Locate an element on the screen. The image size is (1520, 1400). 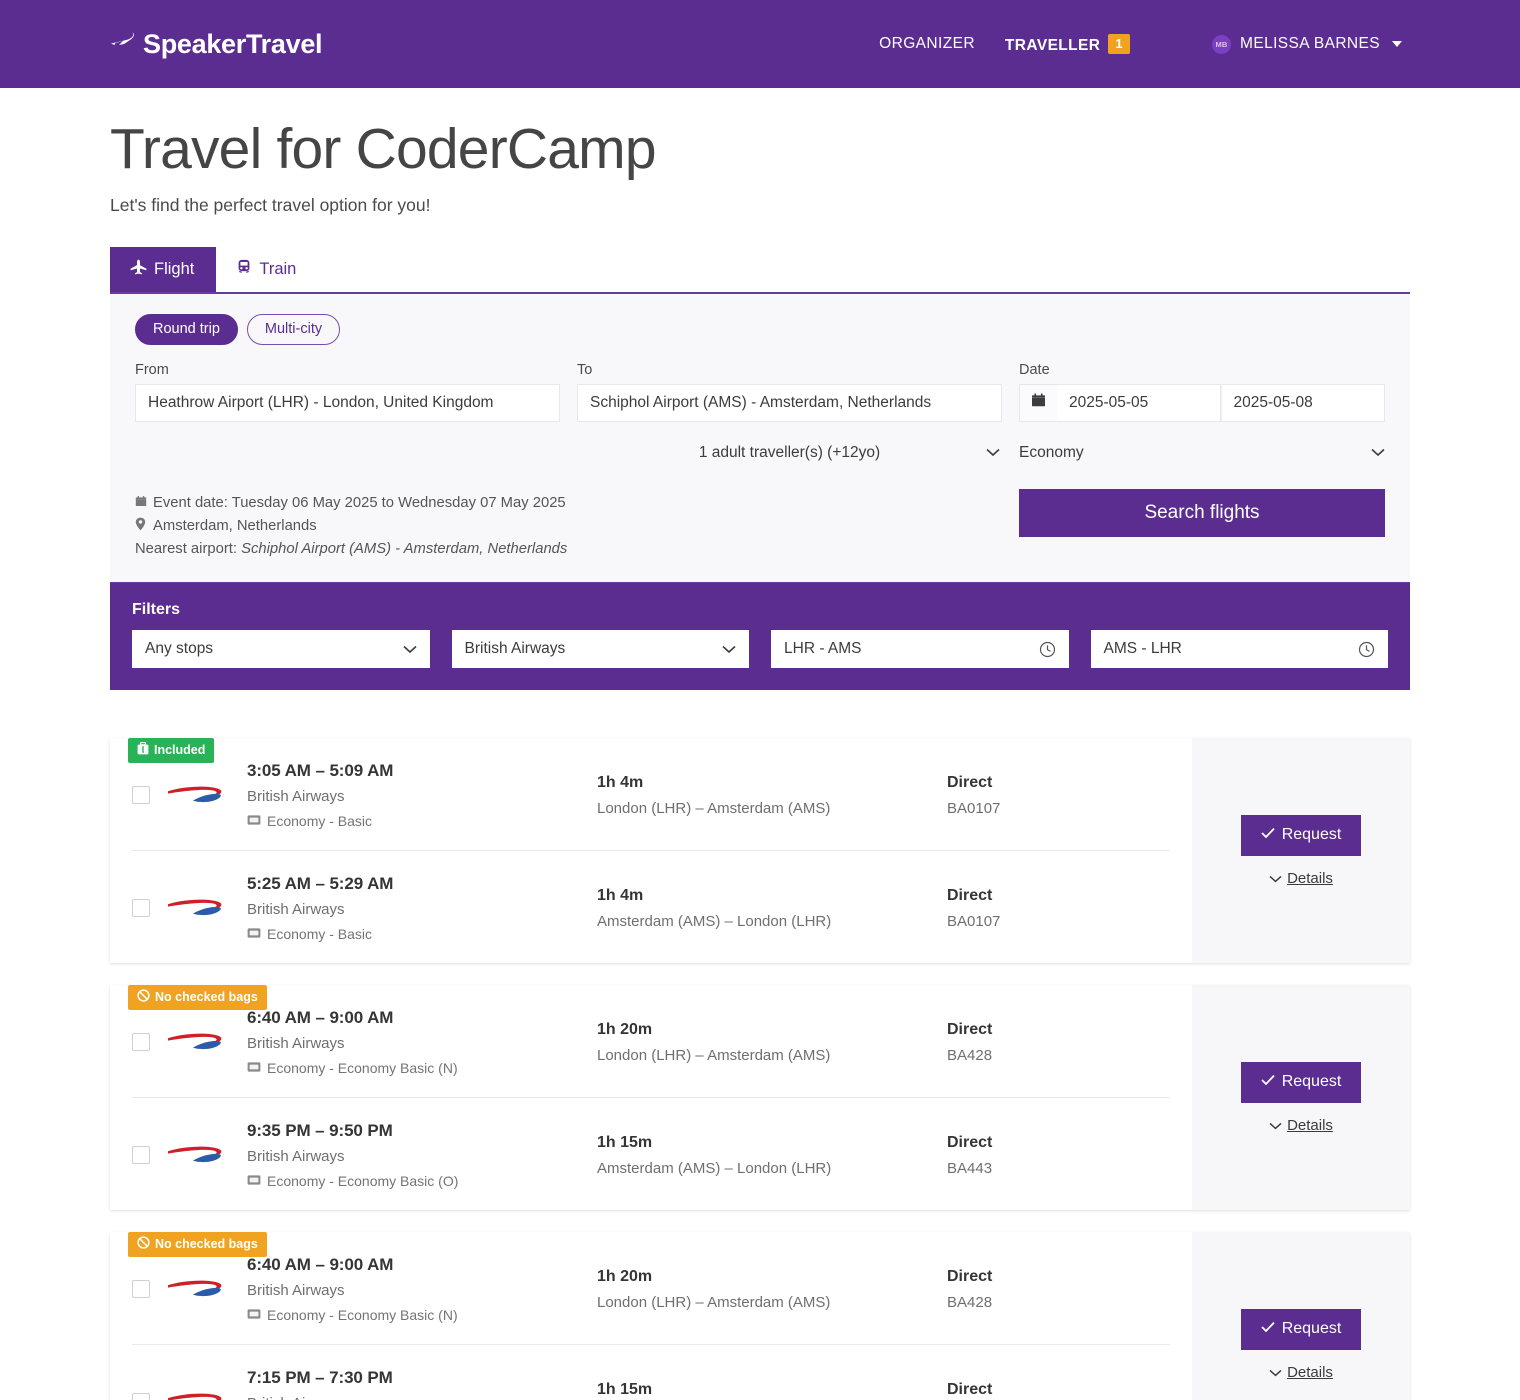
leg-flight-number: BA428 is located at coordinates (970, 1302).